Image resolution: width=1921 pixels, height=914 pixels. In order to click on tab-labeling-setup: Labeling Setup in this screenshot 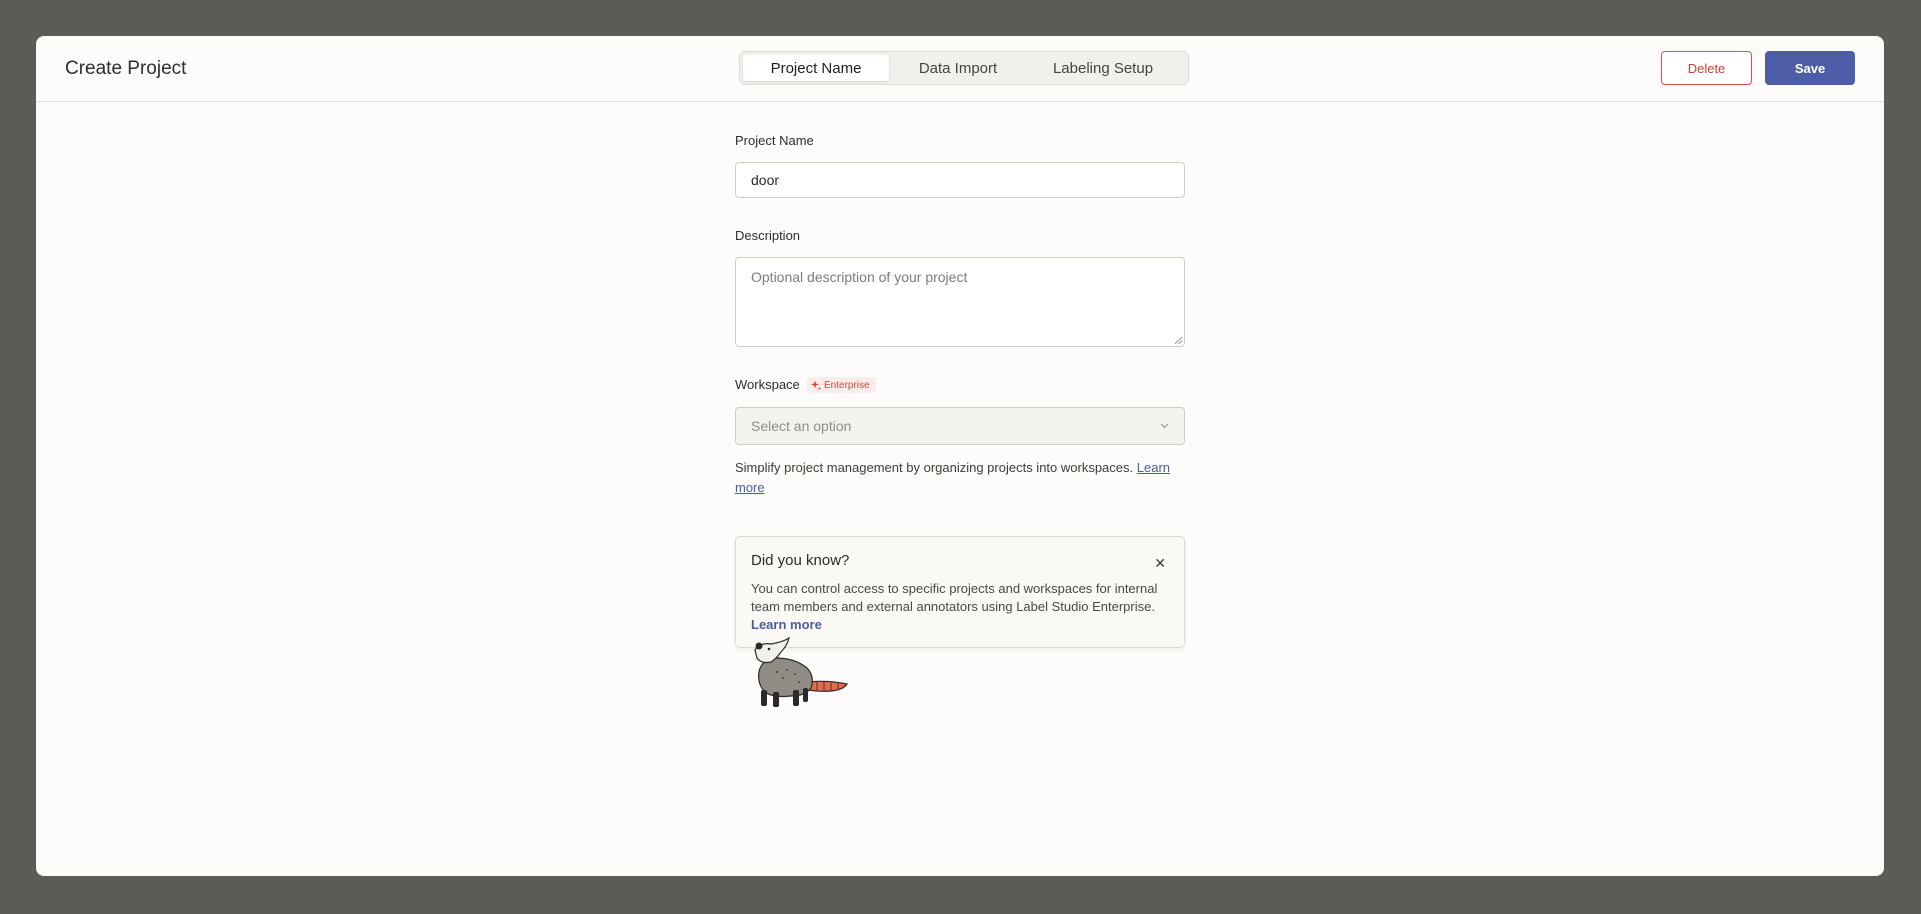, I will do `click(1103, 68)`.